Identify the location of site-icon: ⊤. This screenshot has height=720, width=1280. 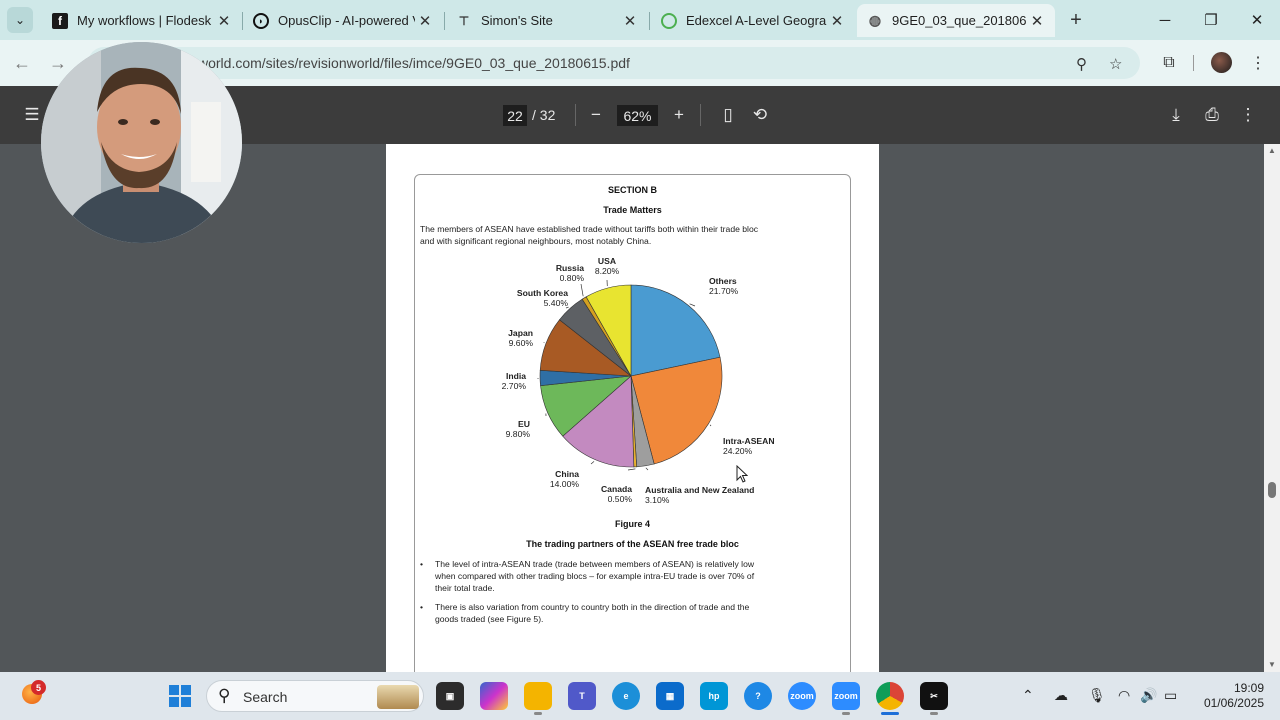
(464, 20).